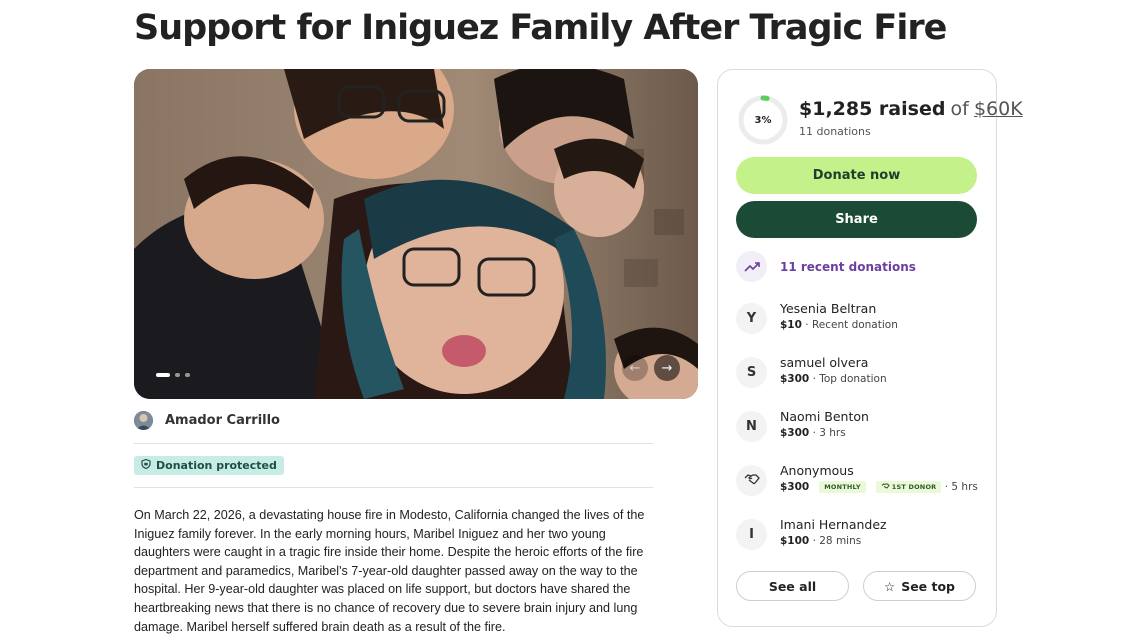 This screenshot has height=641, width=1140. I want to click on carousel-dots, so click(173, 375).